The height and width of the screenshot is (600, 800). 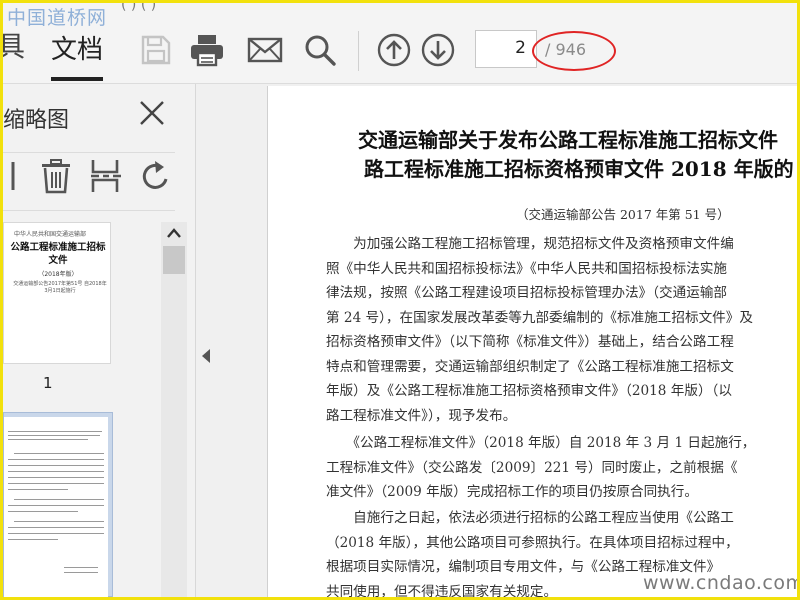 I want to click on watermark-top: 中国道桥网, so click(x=57, y=18).